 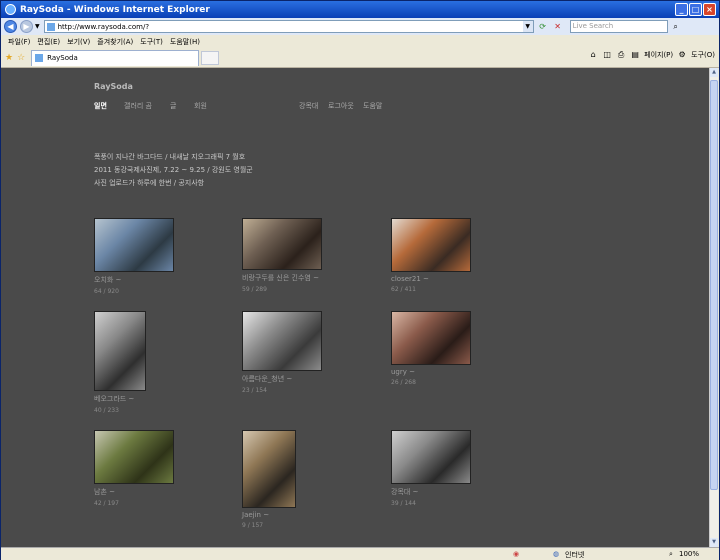 What do you see at coordinates (134, 280) in the screenshot?
I see `photo-title: 오치화 ~` at bounding box center [134, 280].